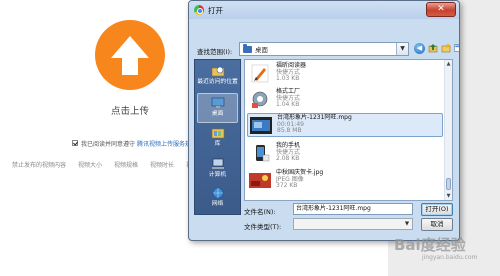  I want to click on place-computer: 计算机, so click(217, 170).